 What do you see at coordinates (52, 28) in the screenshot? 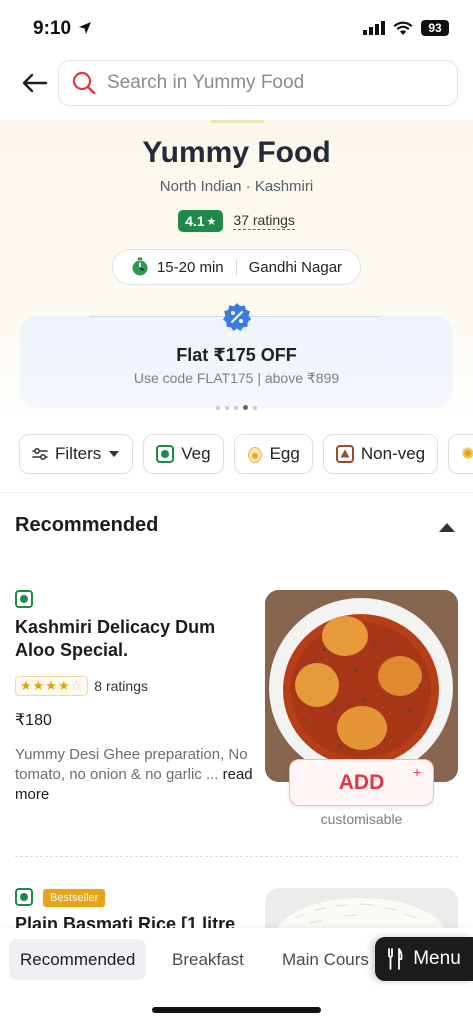
I see `status-time: 9:10` at bounding box center [52, 28].